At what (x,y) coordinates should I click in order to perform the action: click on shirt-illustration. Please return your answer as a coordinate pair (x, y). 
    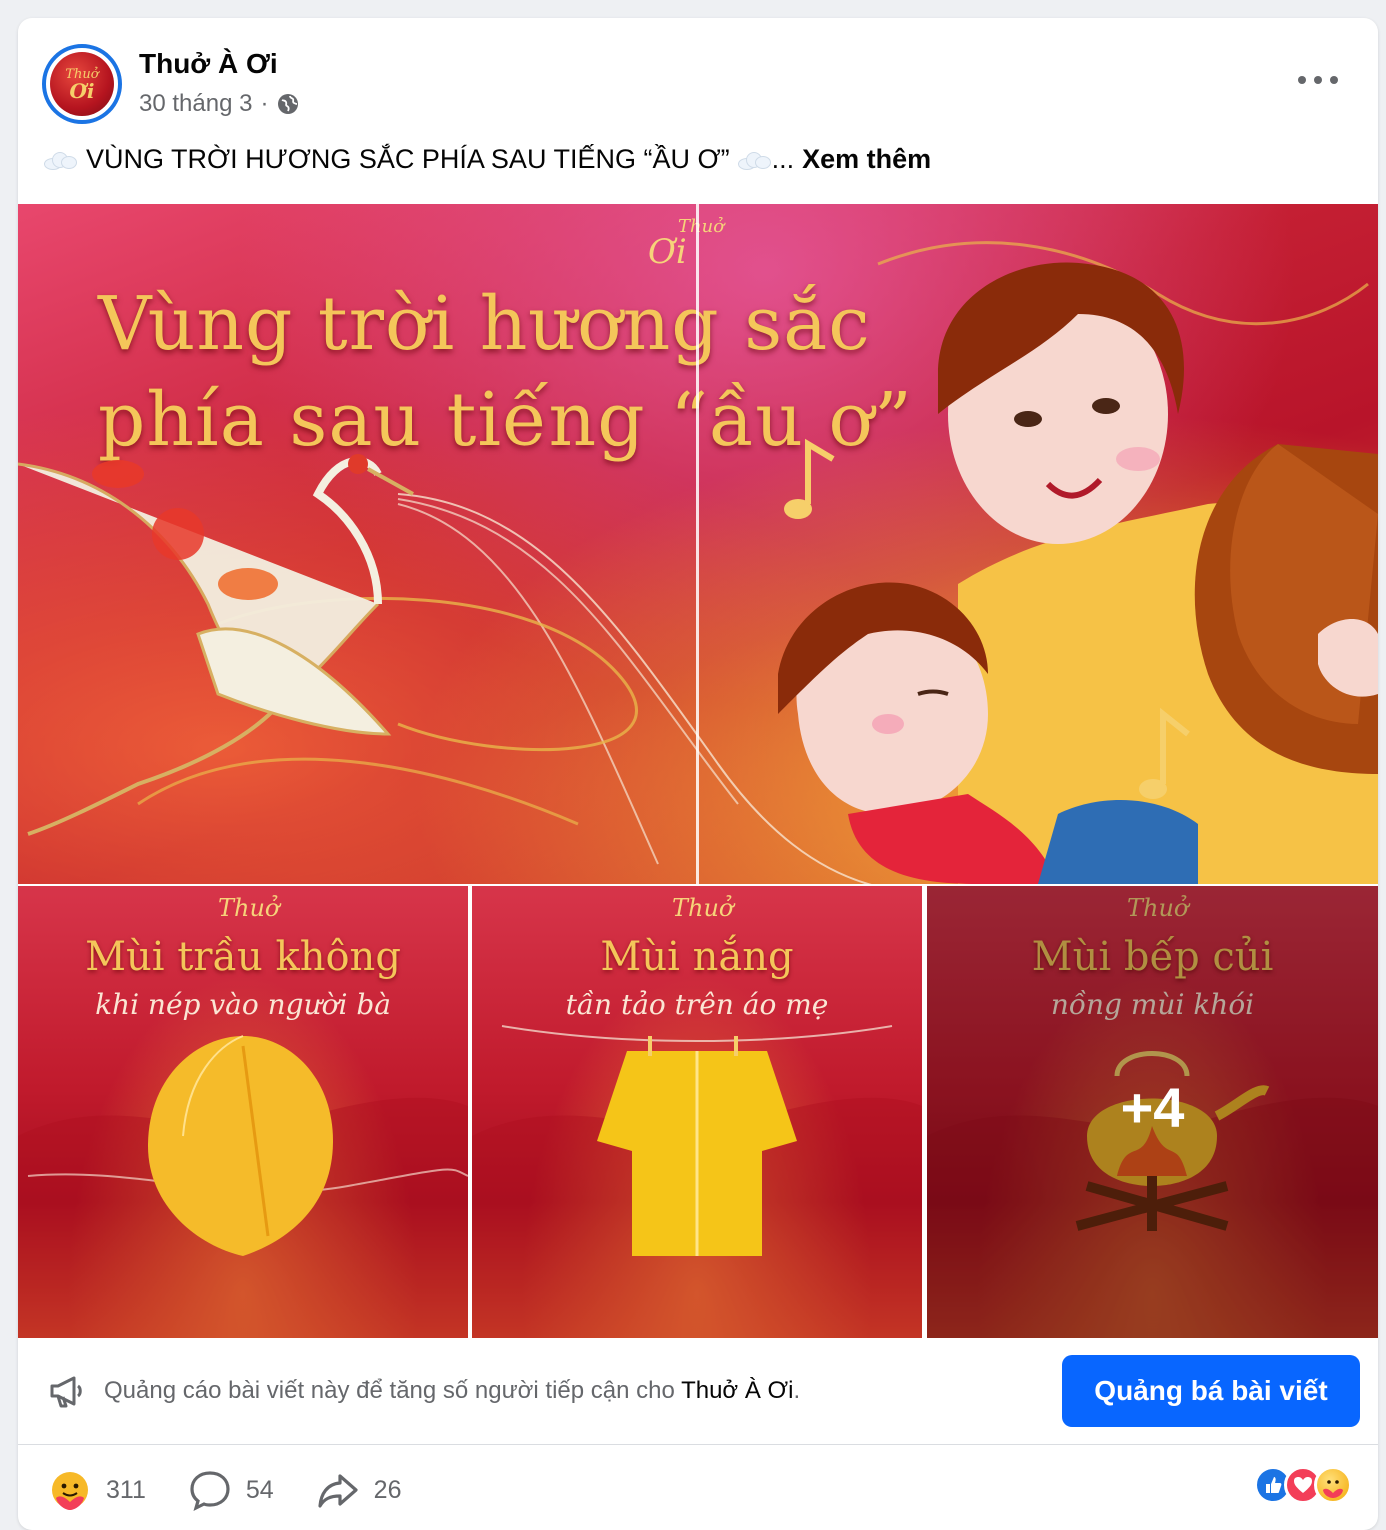
    Looking at the image, I should click on (697, 1181).